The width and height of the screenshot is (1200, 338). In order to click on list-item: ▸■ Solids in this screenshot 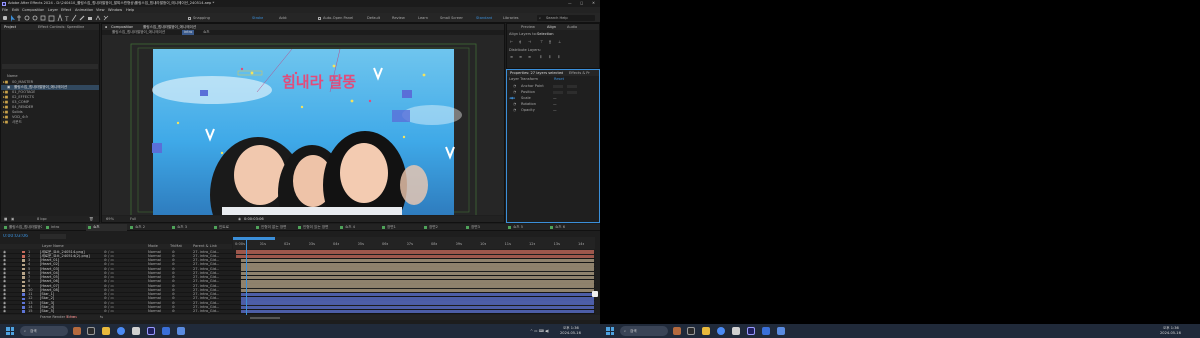, I will do `click(50, 112)`.